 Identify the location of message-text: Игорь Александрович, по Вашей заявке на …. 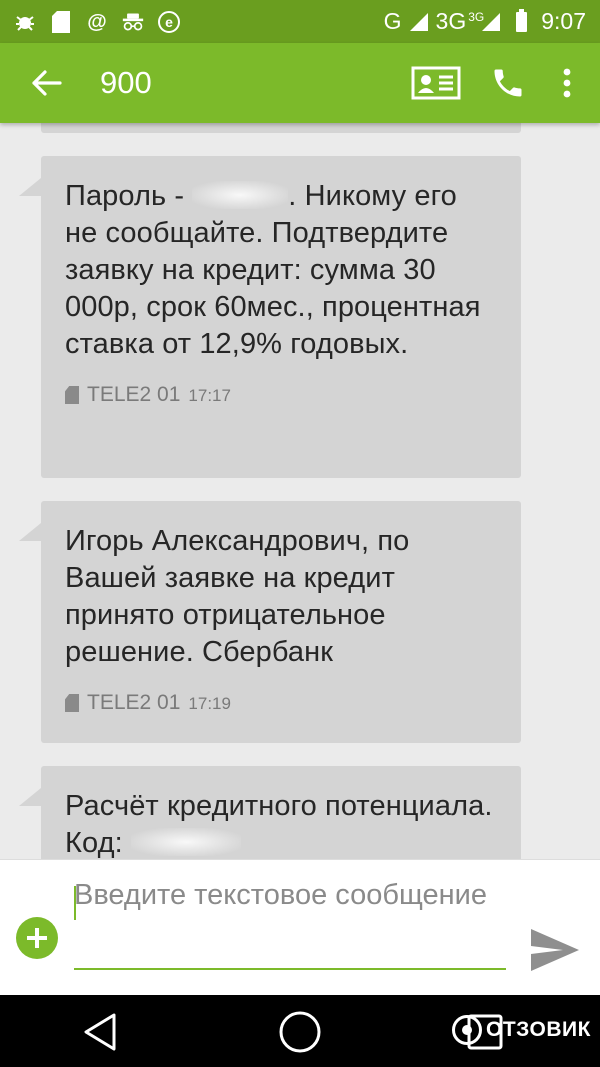
(237, 596).